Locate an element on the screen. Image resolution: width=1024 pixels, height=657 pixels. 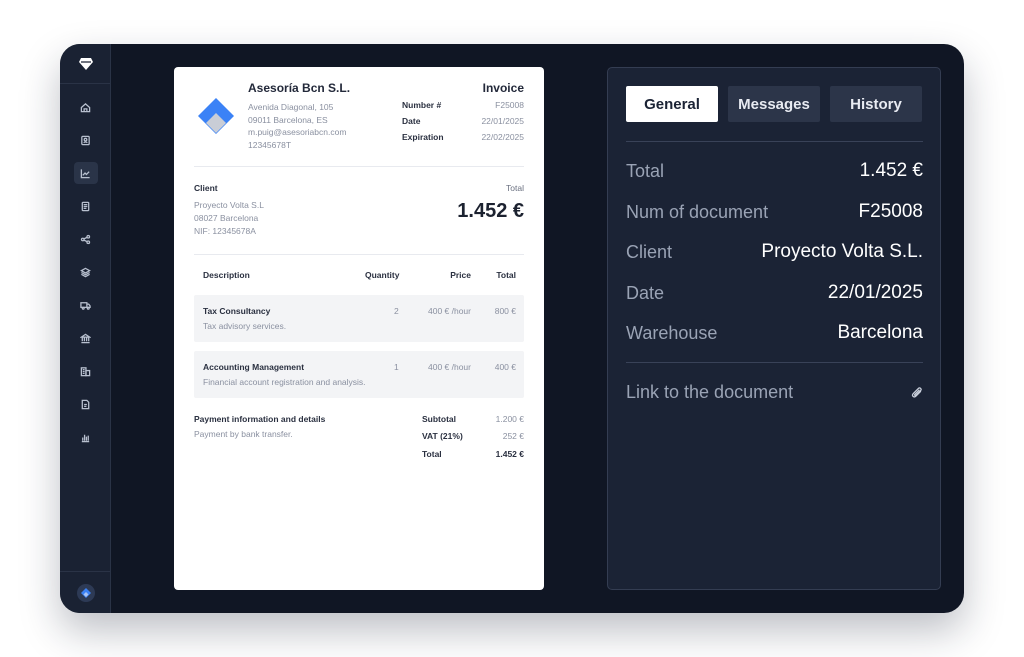
detail-key: Date is located at coordinates (645, 292).